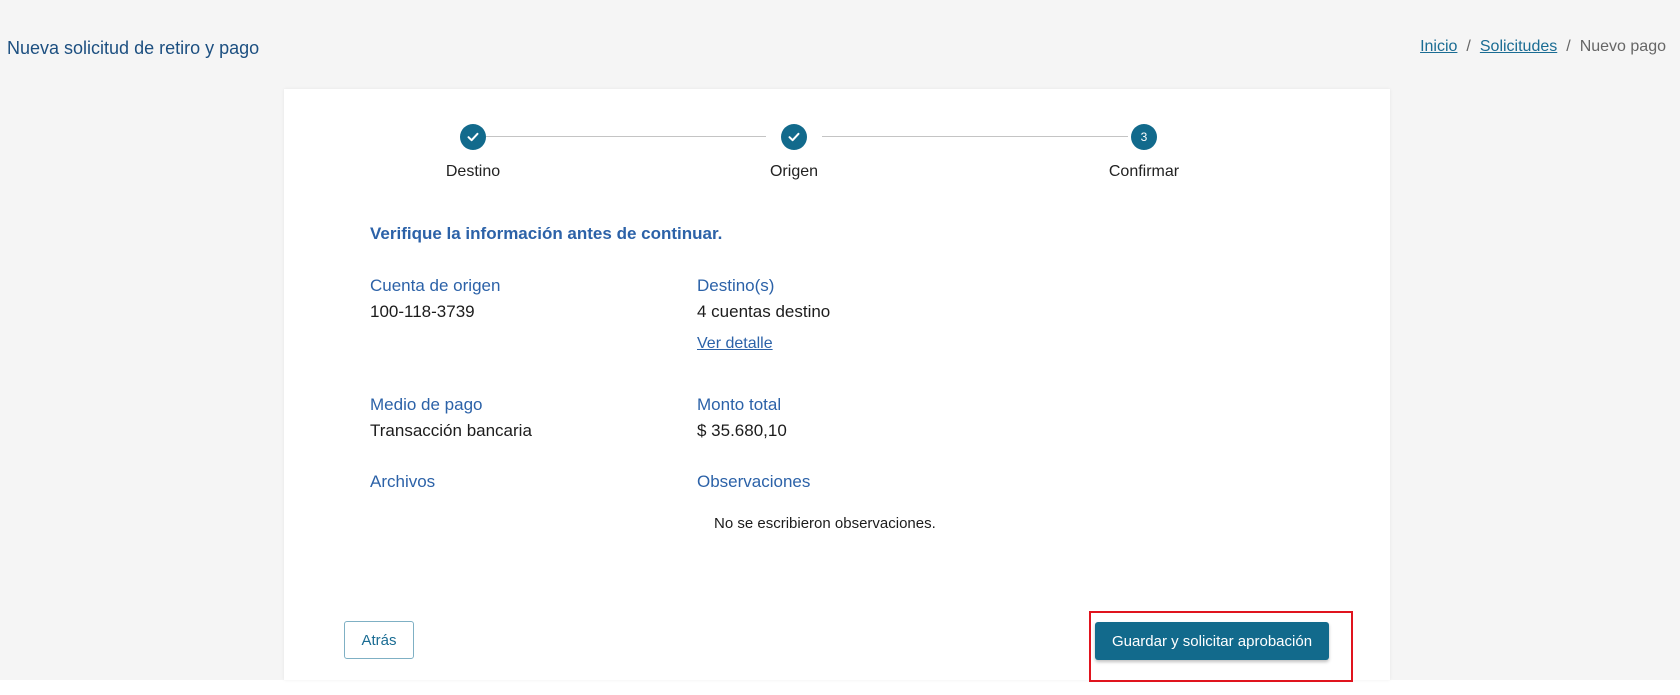 Image resolution: width=1680 pixels, height=695 pixels. I want to click on total-amount-label: Monto total, so click(739, 404).